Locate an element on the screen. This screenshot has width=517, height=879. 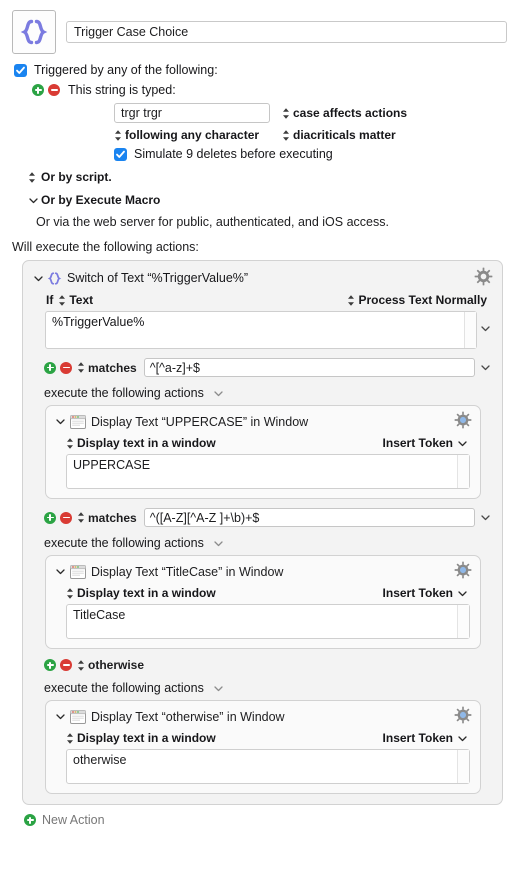
case-value-input: ^[^a-z]+$ is located at coordinates (309, 367).